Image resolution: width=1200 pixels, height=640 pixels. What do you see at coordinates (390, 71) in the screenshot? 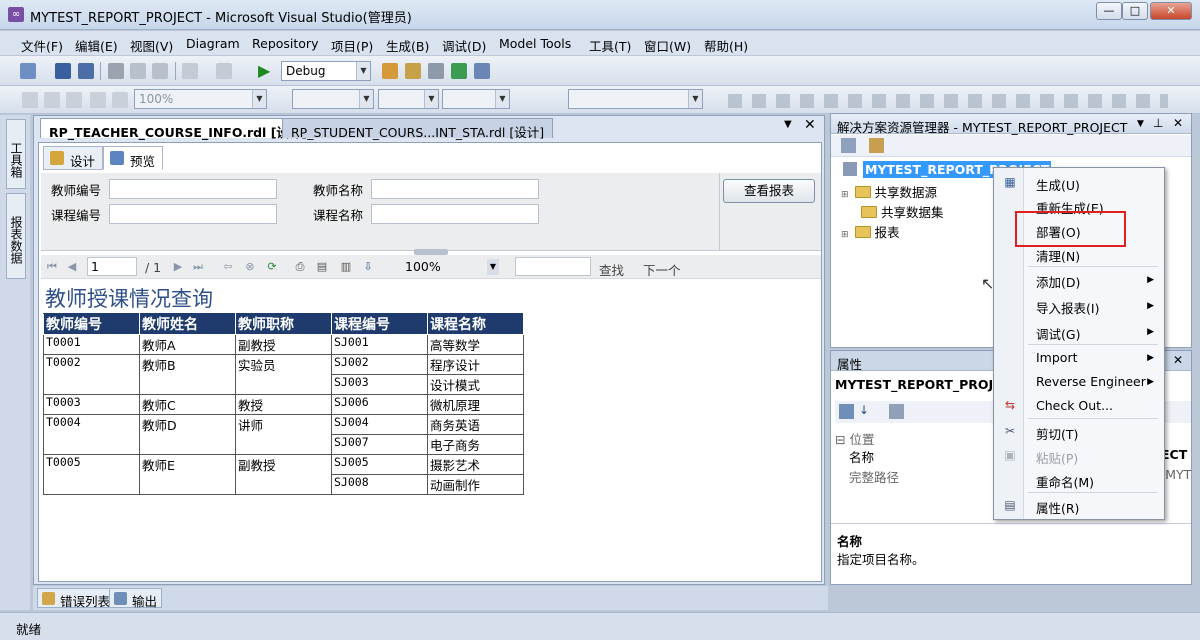
I see `find-in-files-icon` at bounding box center [390, 71].